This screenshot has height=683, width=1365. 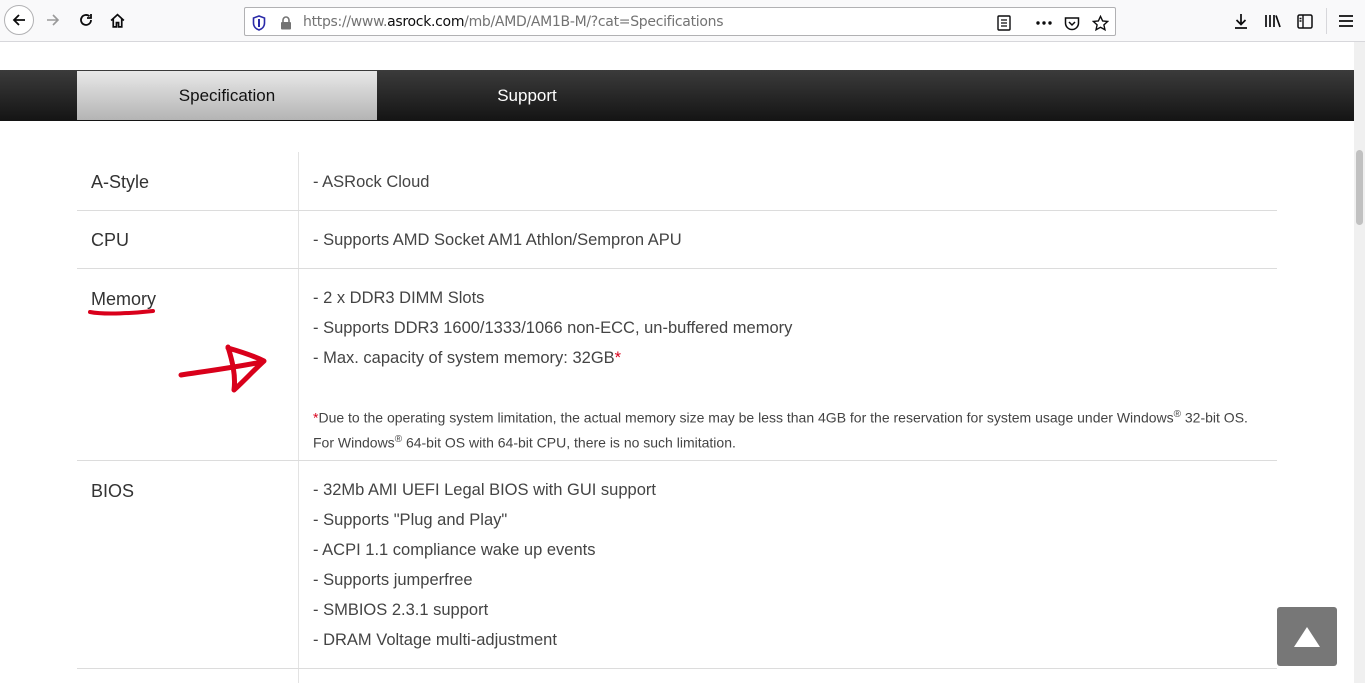 I want to click on annotation-overlay, so click(x=177, y=351).